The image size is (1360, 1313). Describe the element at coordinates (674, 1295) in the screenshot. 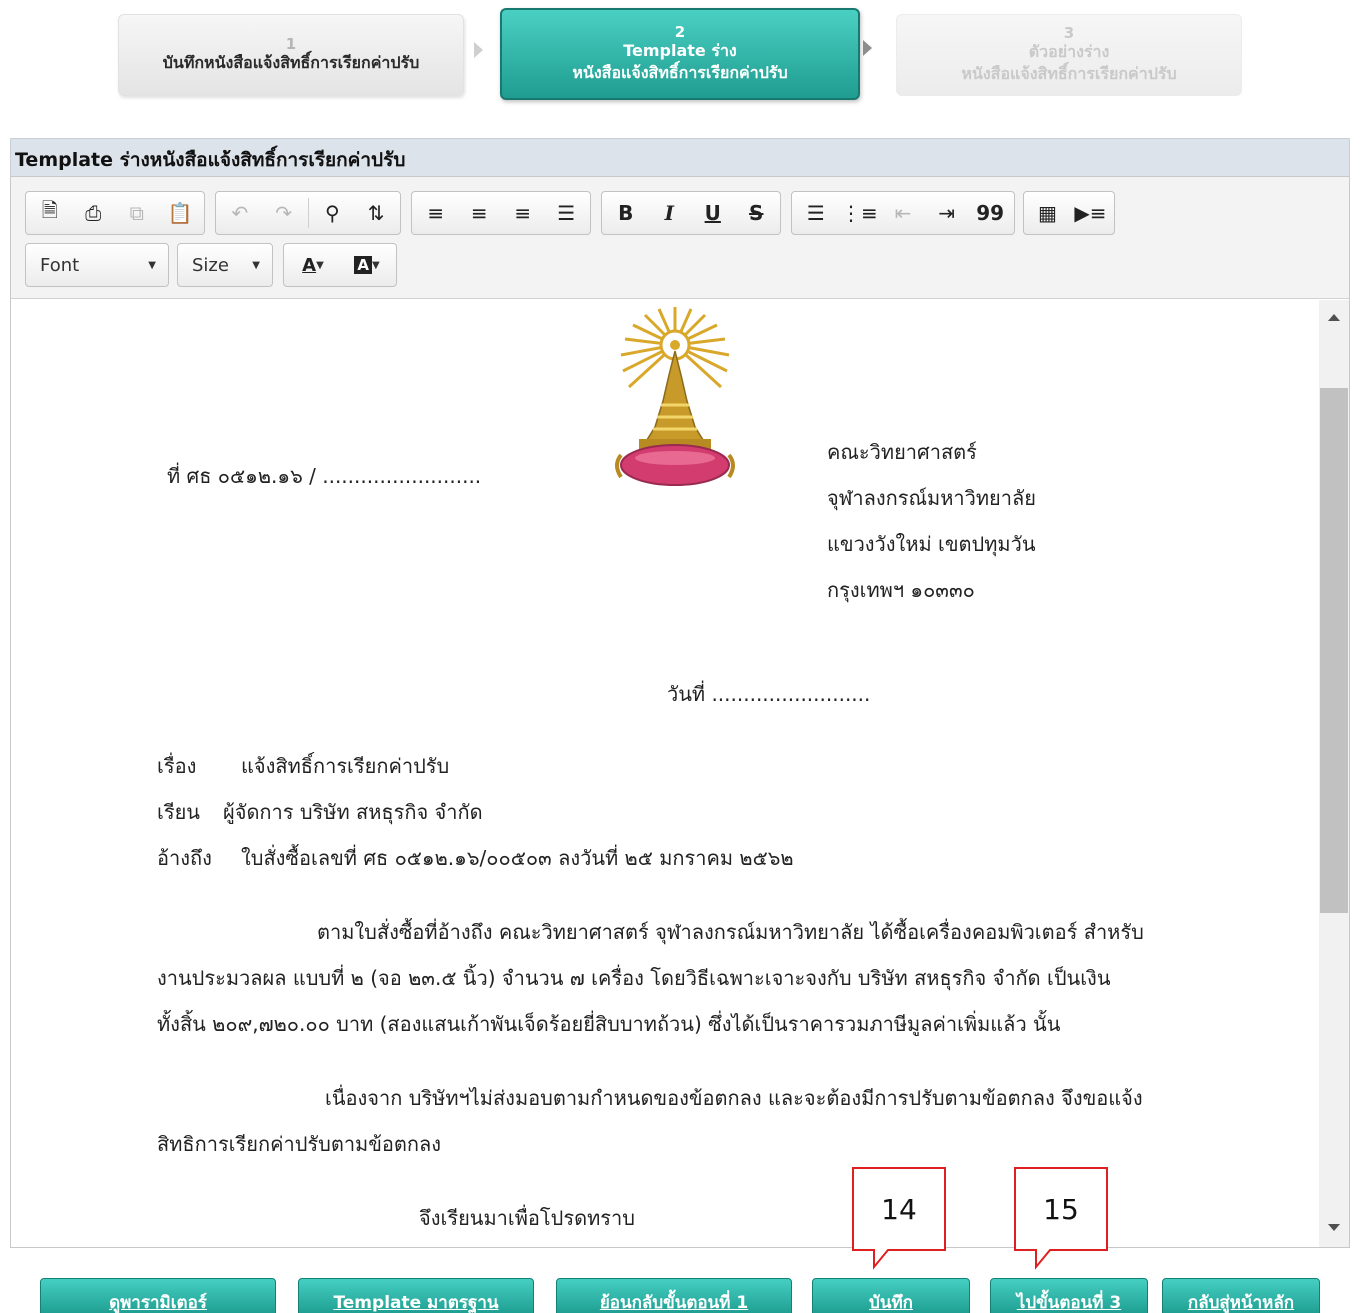

I see `back-to-step-1-button: ย้อนกลับขั้นตอนที่ 1` at that location.